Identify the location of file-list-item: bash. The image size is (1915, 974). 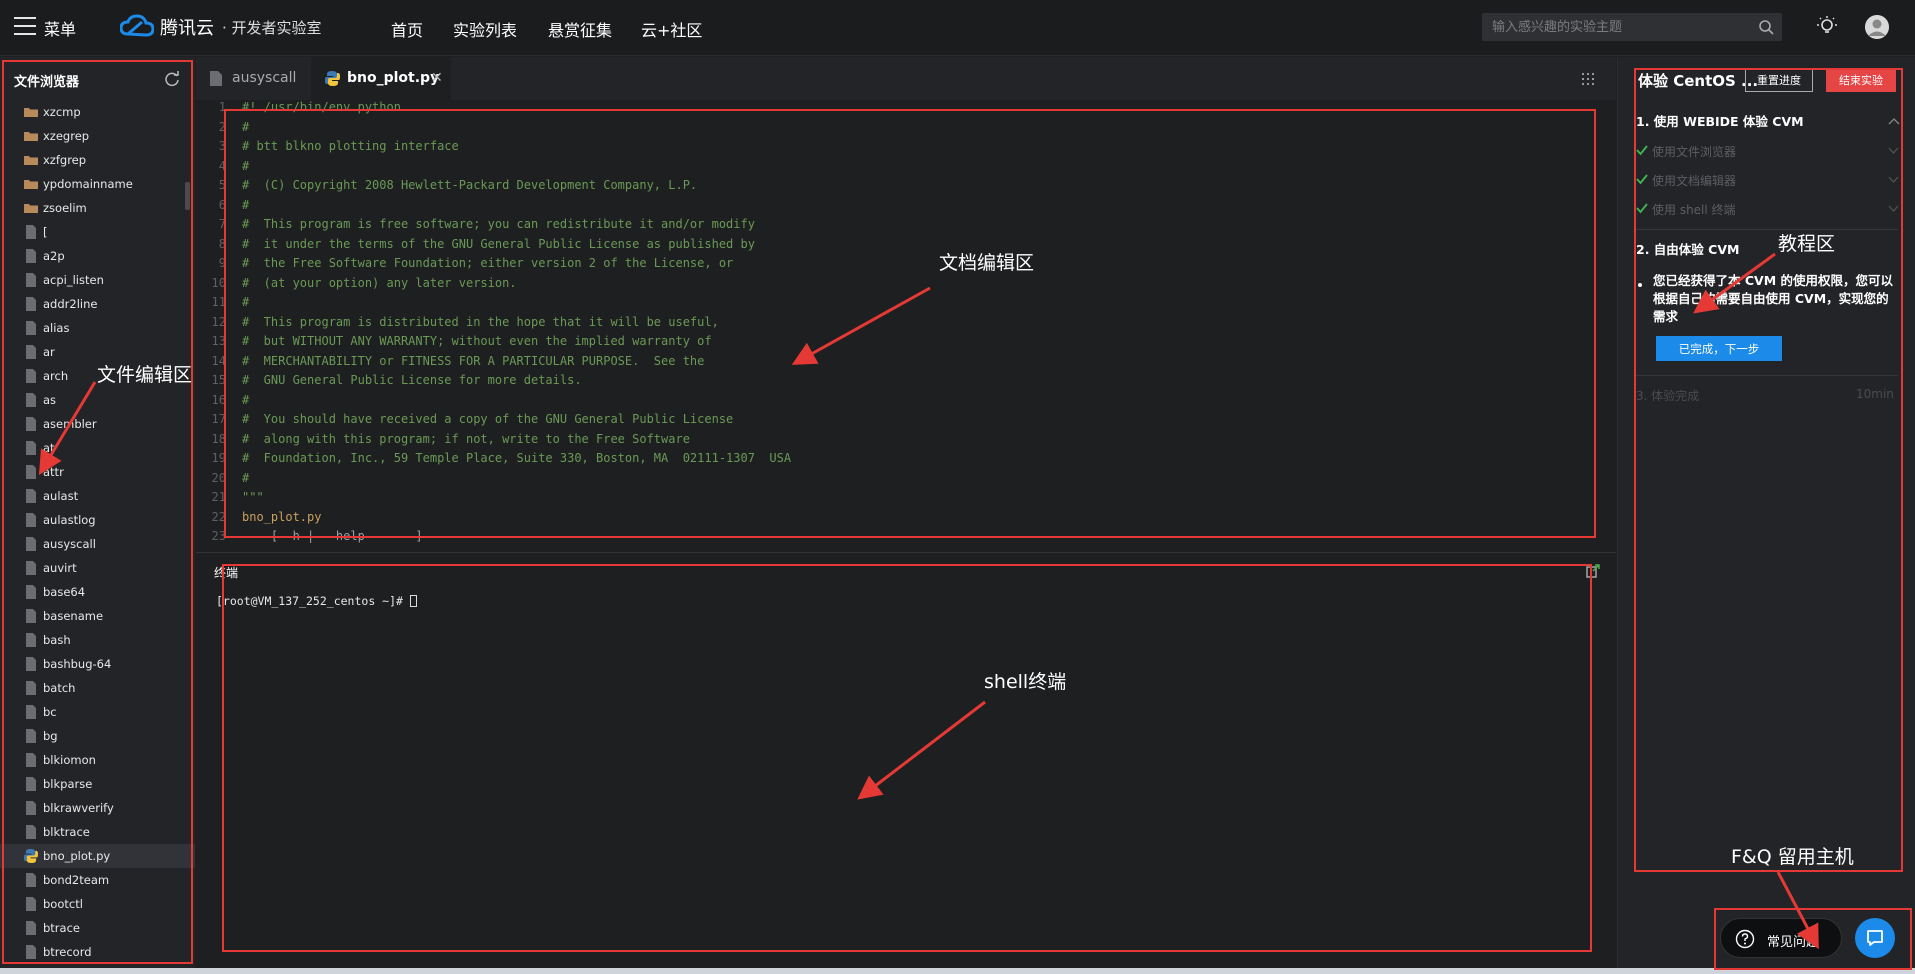
(97, 640).